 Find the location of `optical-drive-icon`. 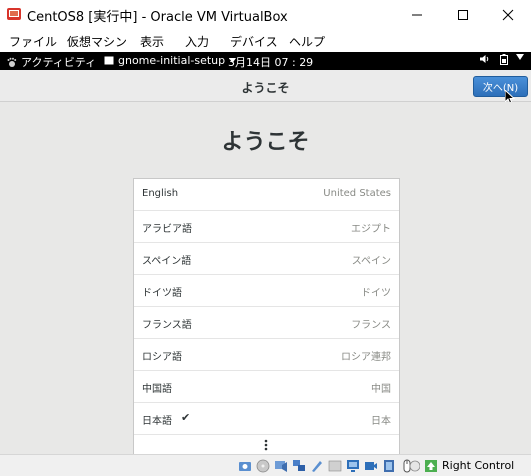

optical-drive-icon is located at coordinates (263, 466).